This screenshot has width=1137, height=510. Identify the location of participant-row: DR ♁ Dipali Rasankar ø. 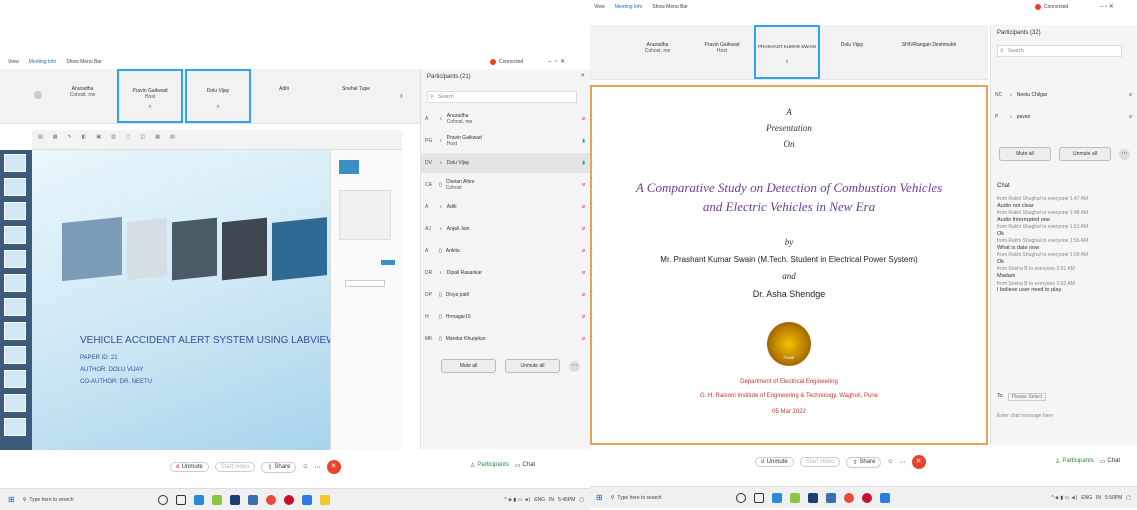
(505, 273).